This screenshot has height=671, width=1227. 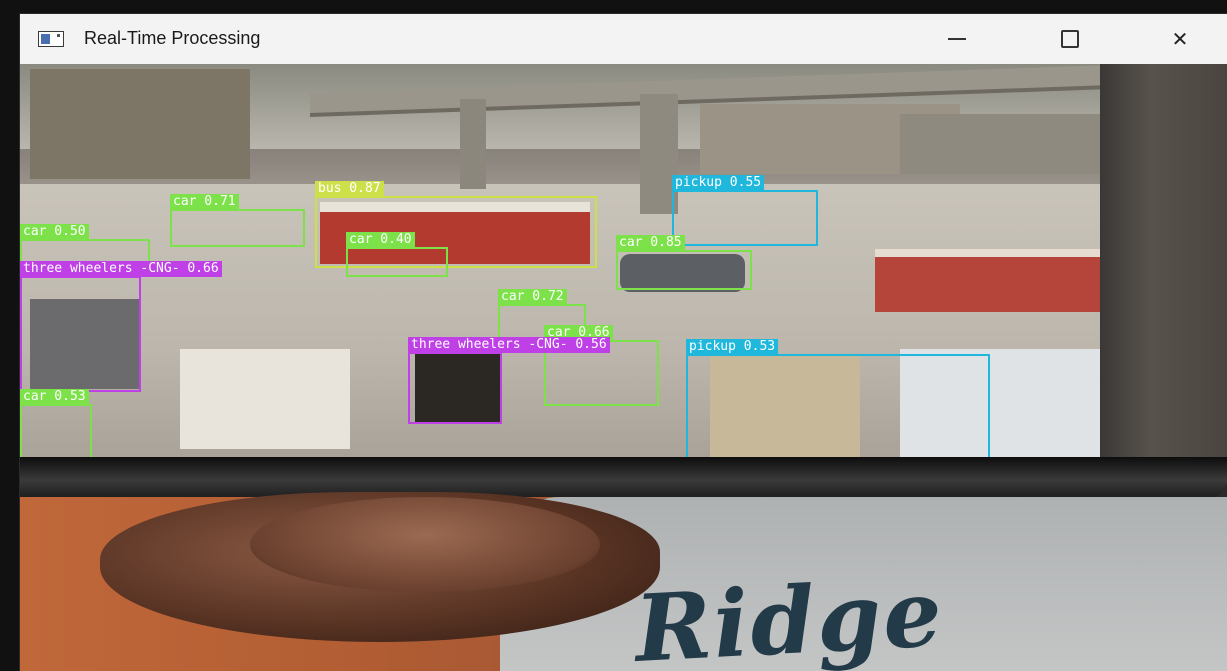 I want to click on window-title: Real-Time Processing, so click(x=172, y=38).